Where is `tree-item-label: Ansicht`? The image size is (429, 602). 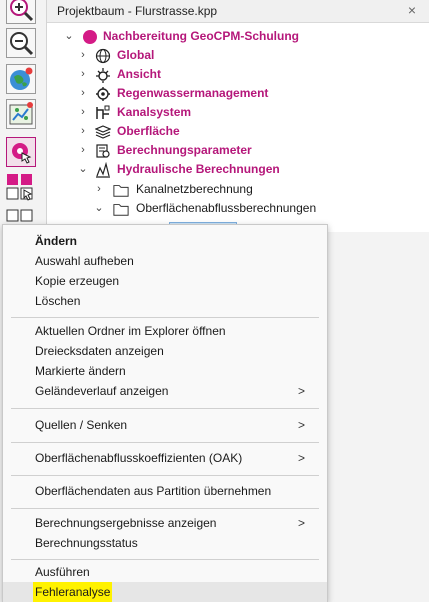
tree-item-label: Ansicht is located at coordinates (139, 74).